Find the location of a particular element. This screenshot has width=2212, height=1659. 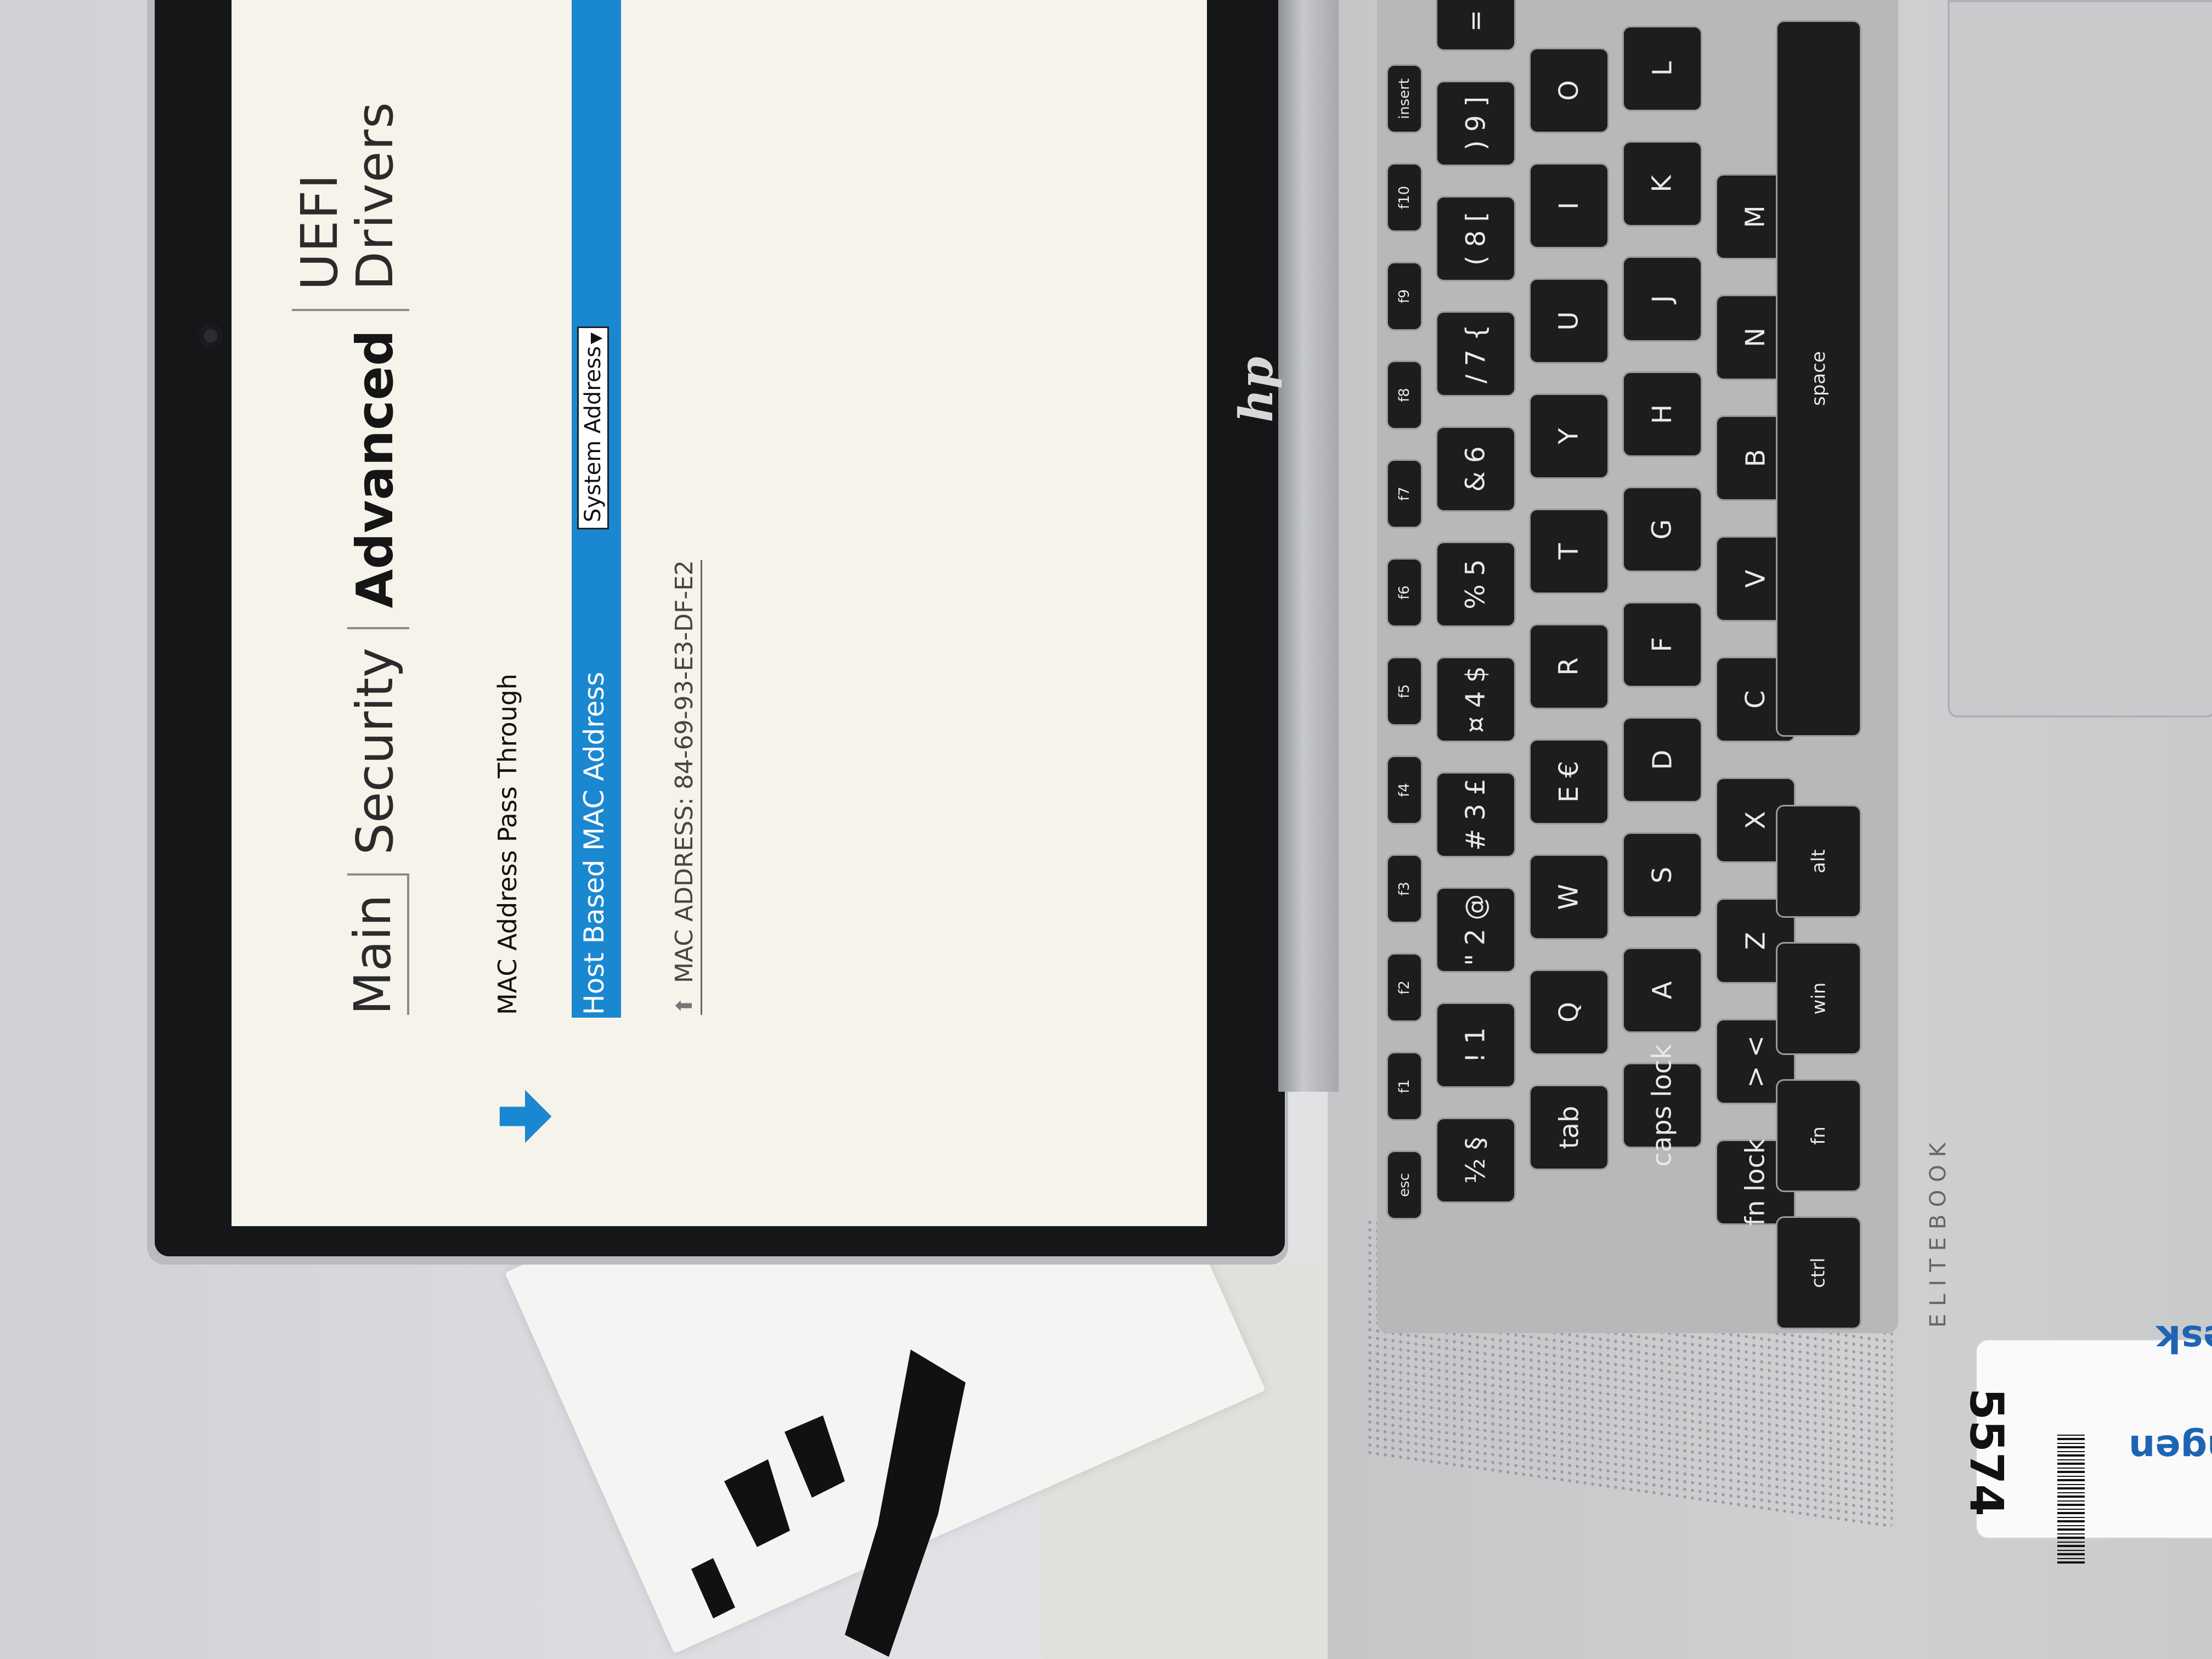

key-f2: f2 is located at coordinates (1404, 988).